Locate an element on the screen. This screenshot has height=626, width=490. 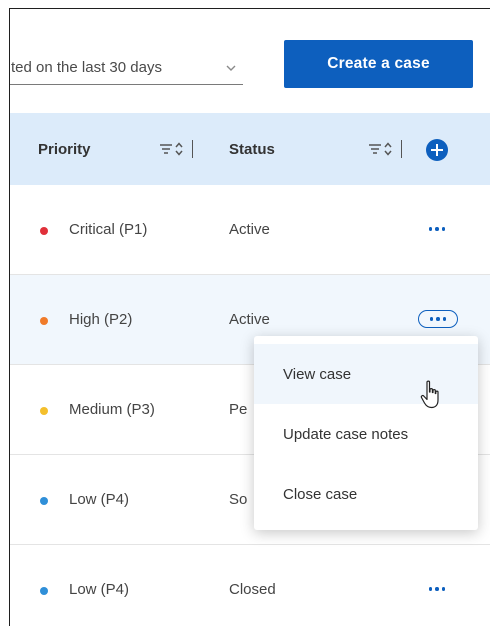
column-header-status: Status is located at coordinates (252, 149).